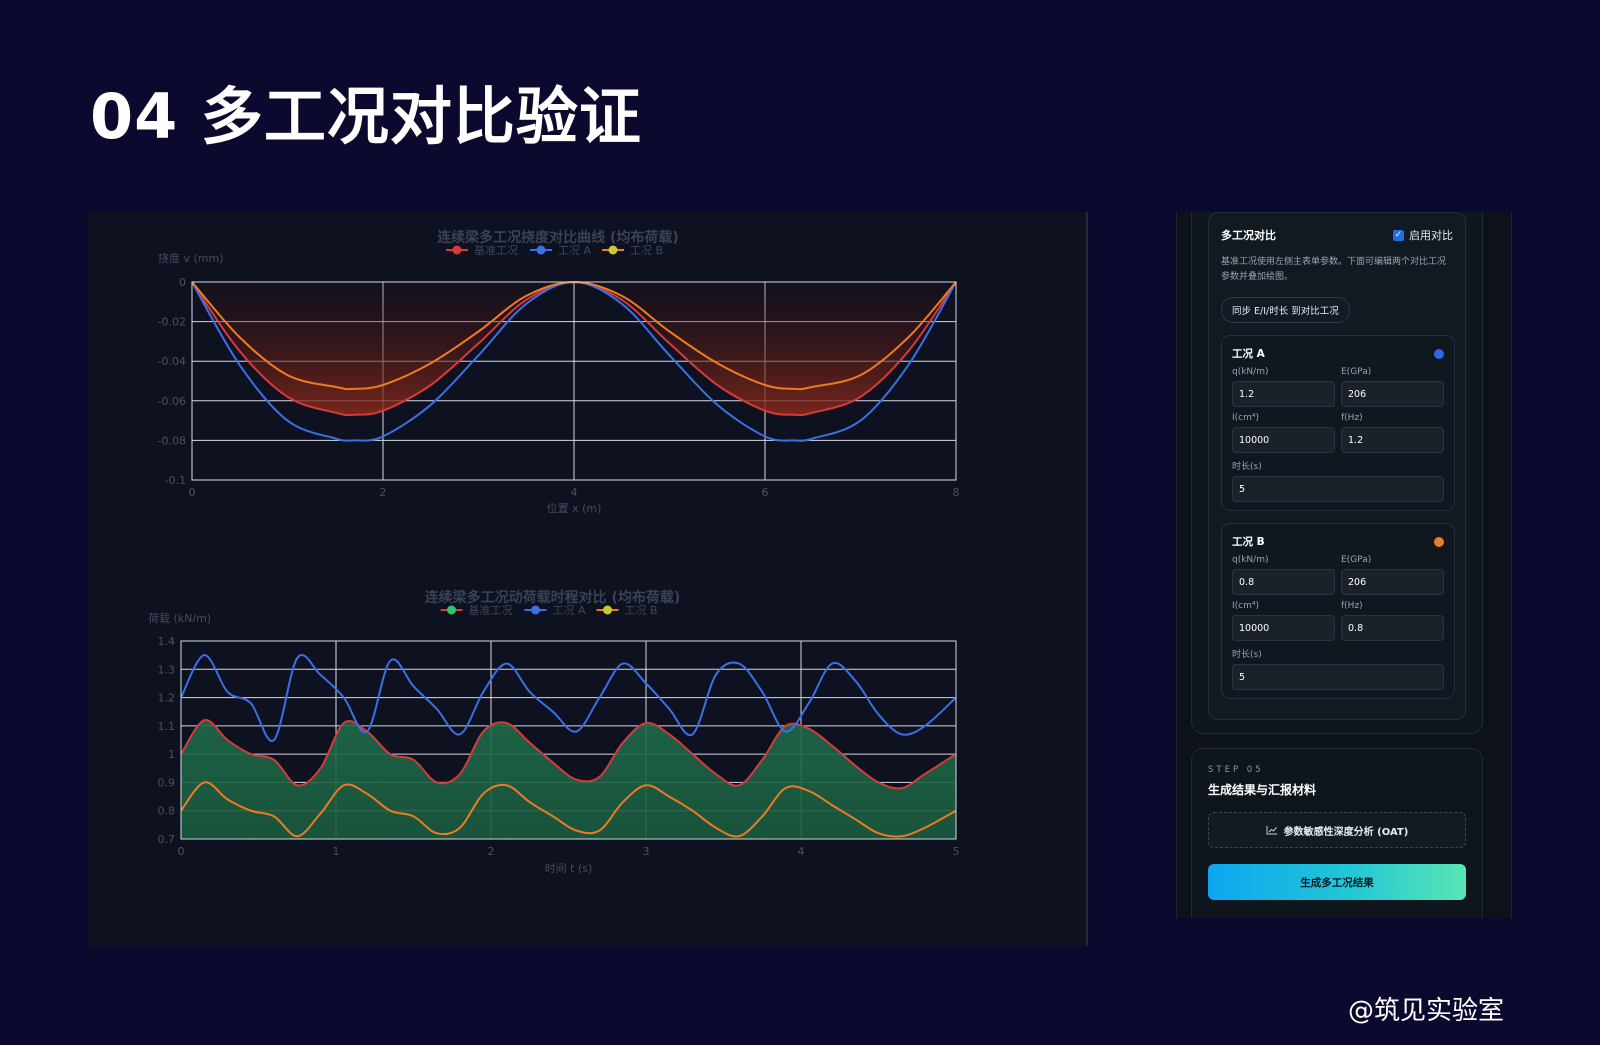 This screenshot has width=1600, height=1045. I want to click on case-a-e-field: E(GPa) 206, so click(1392, 387).